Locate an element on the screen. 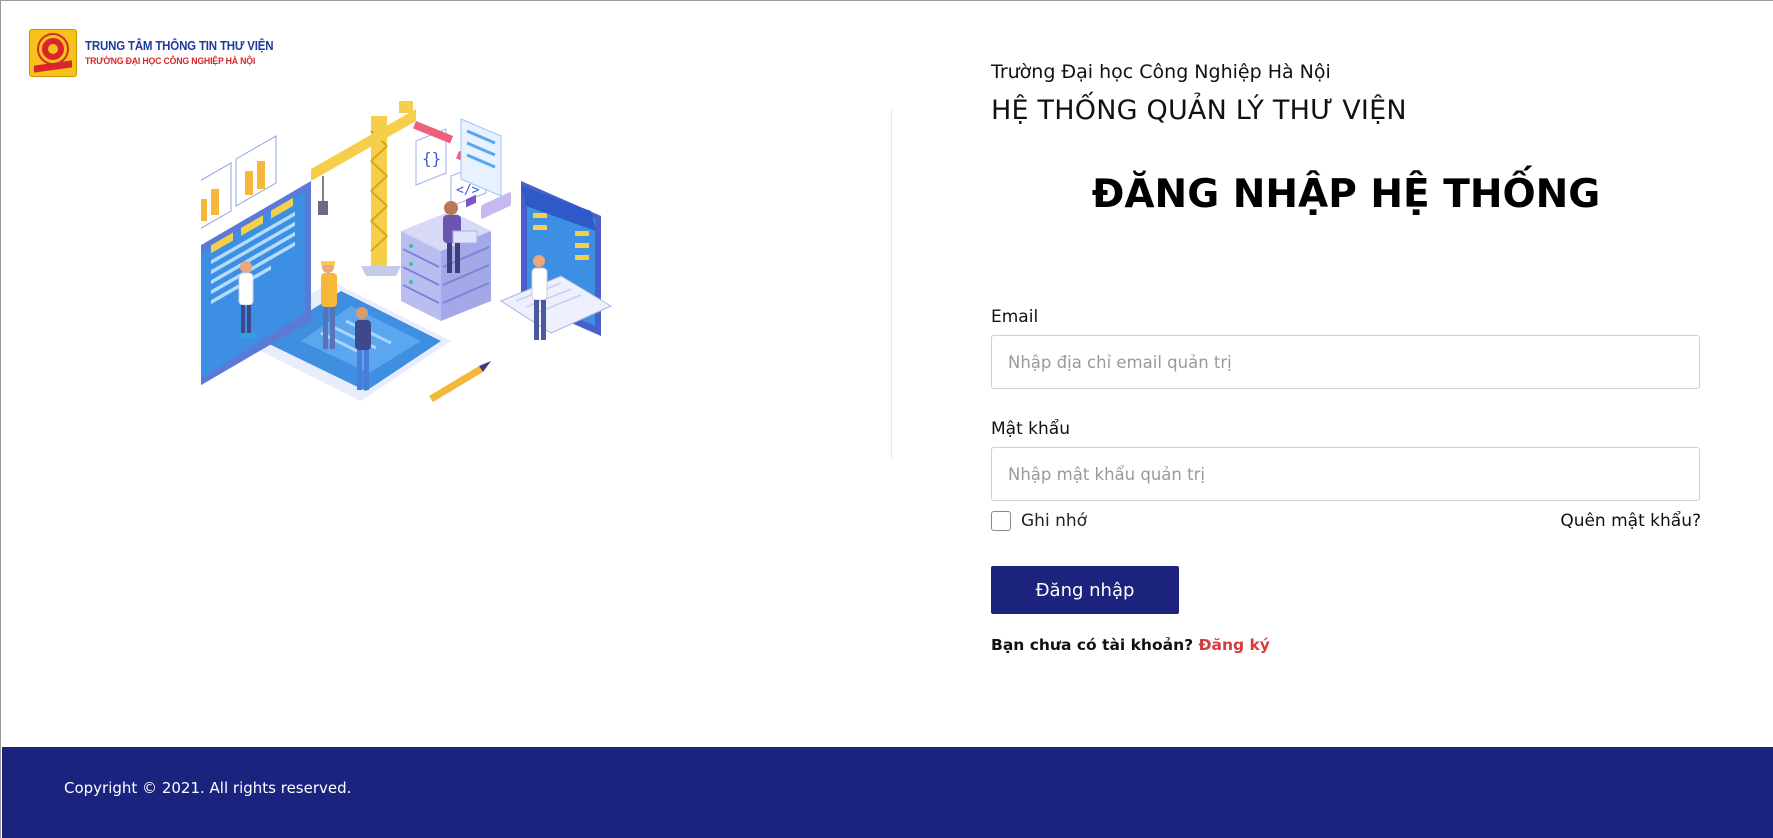  logo-subtitle: TRƯỜNG ĐẠI HỌC CÔNG NGHIỆP HÀ NỘI is located at coordinates (170, 61).